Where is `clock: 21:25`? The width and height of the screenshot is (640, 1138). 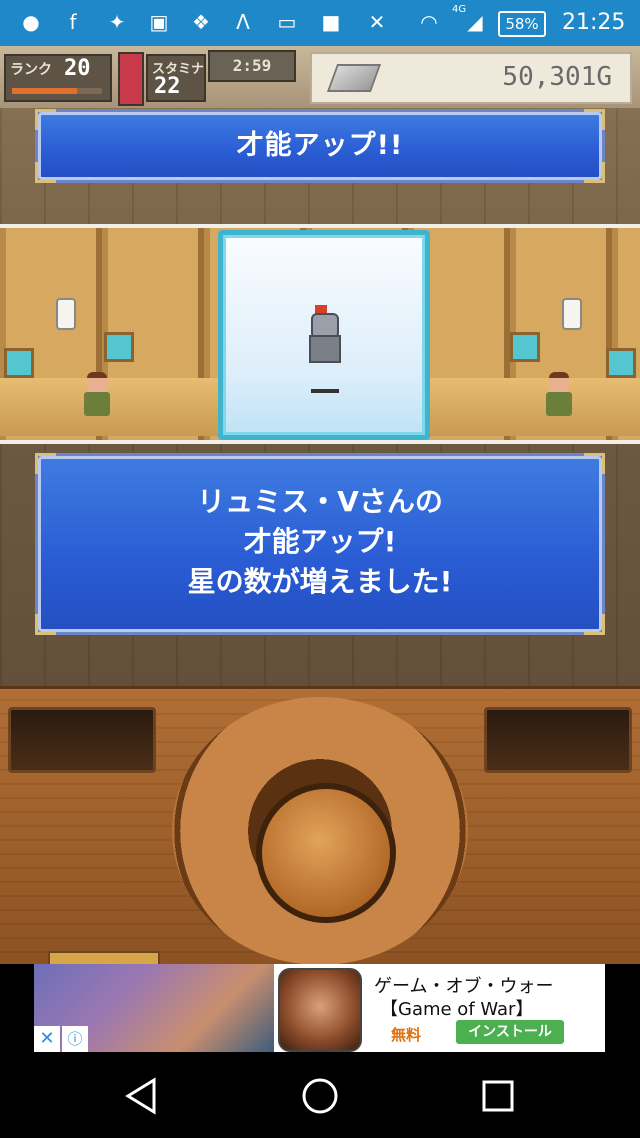
clock: 21:25 is located at coordinates (594, 22).